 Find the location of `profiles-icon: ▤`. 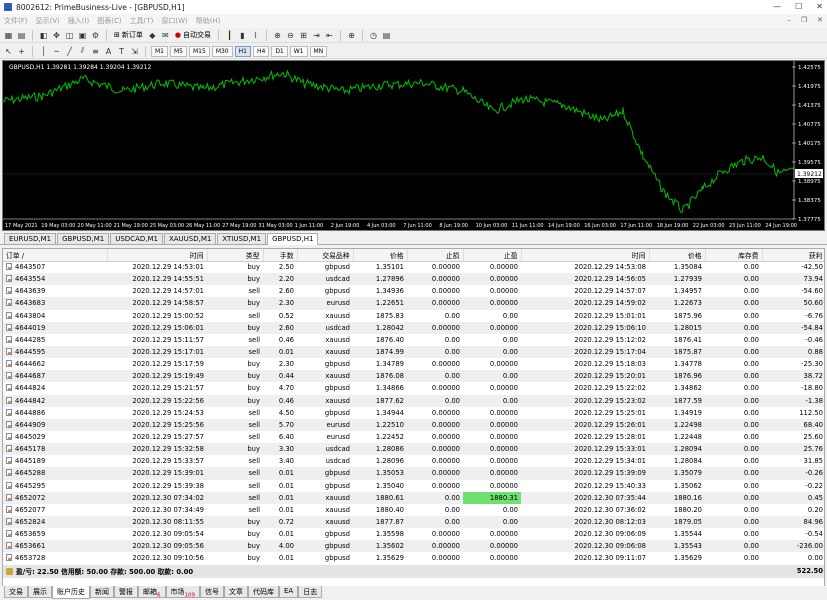

profiles-icon: ▤ is located at coordinates (21, 35).